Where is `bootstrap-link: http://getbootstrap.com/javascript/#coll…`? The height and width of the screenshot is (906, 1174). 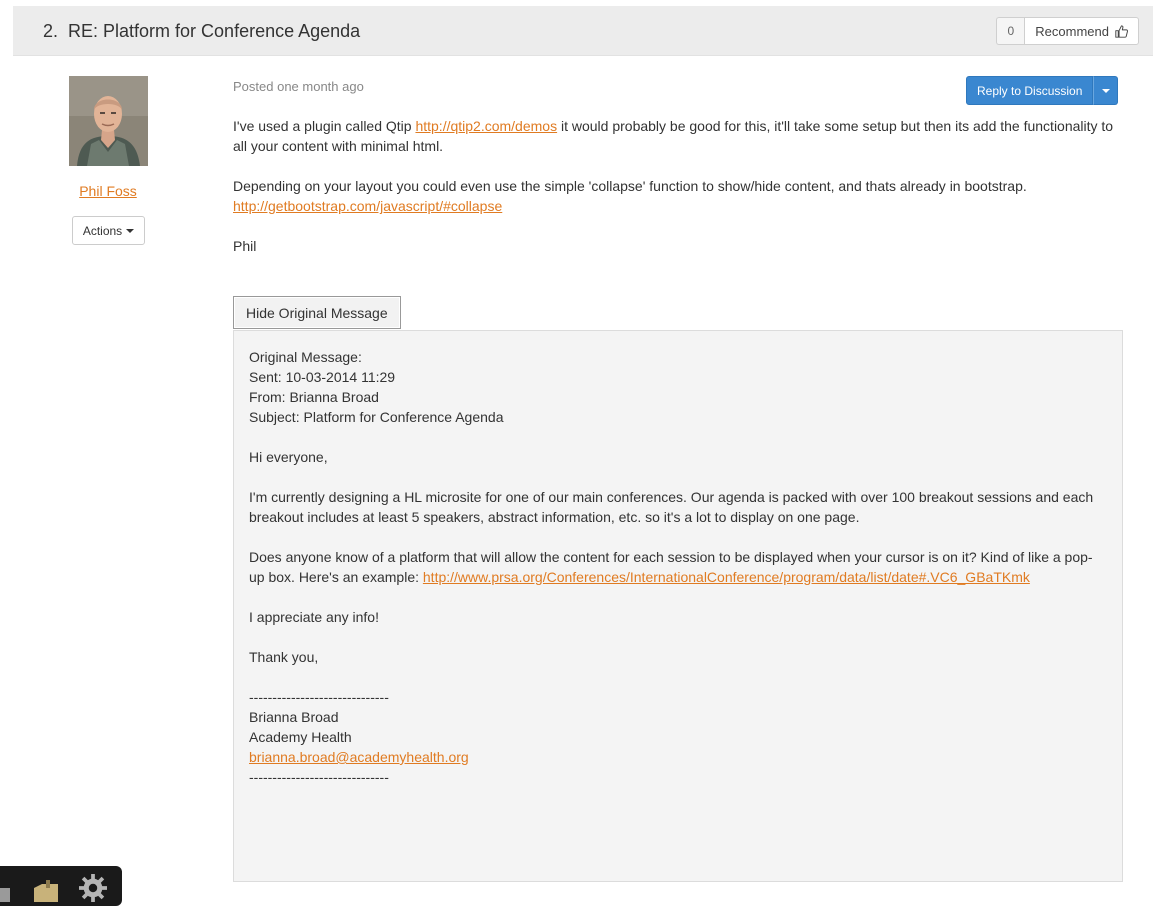 bootstrap-link: http://getbootstrap.com/javascript/#coll… is located at coordinates (367, 206).